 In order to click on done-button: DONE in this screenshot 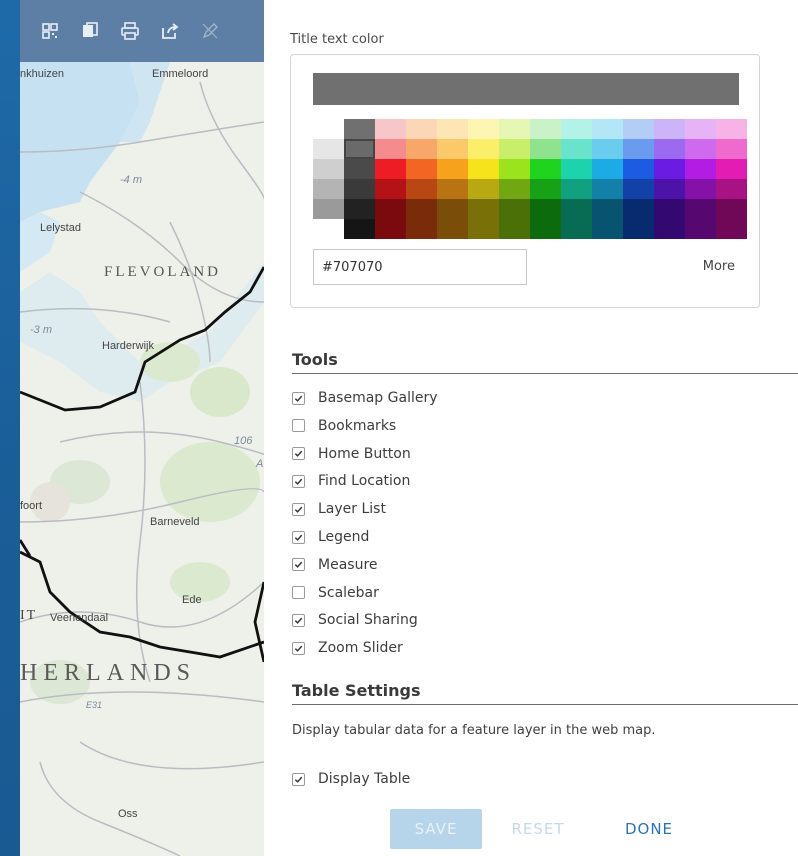, I will do `click(649, 829)`.